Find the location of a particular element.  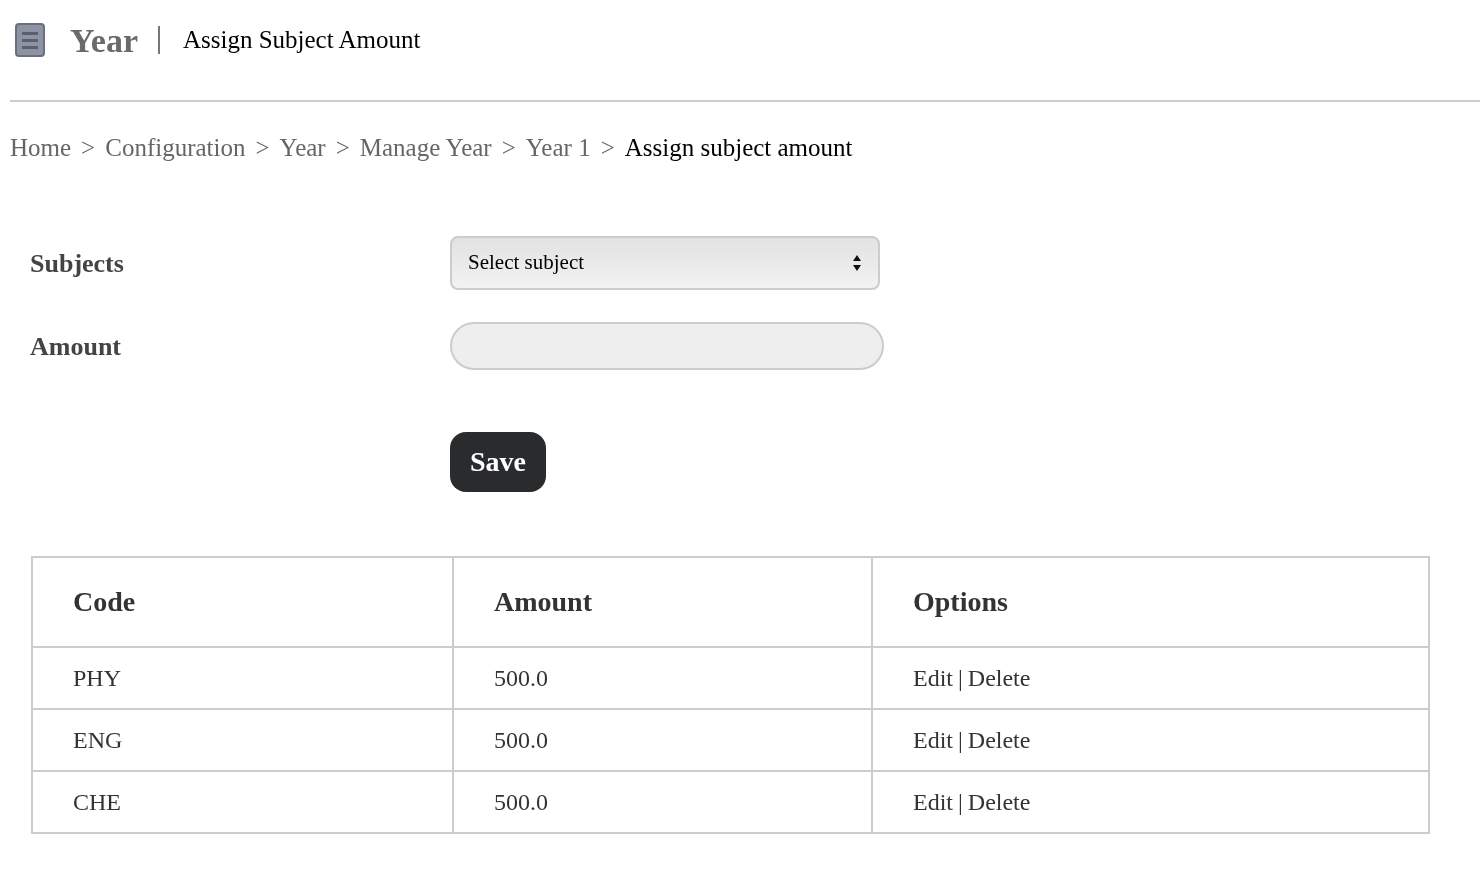

breadcrumb-link: Manage Year is located at coordinates (425, 148).